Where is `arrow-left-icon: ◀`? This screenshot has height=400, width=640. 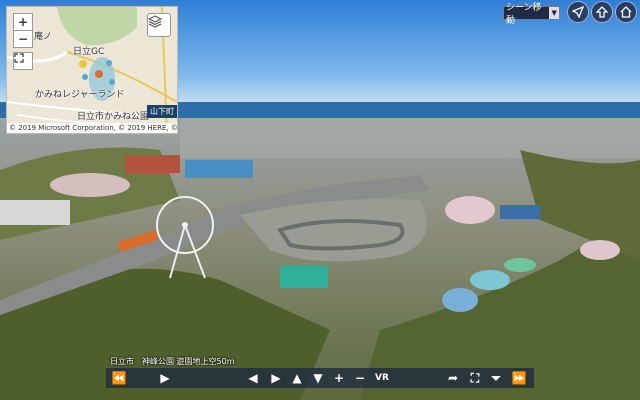 arrow-left-icon: ◀ is located at coordinates (253, 378).